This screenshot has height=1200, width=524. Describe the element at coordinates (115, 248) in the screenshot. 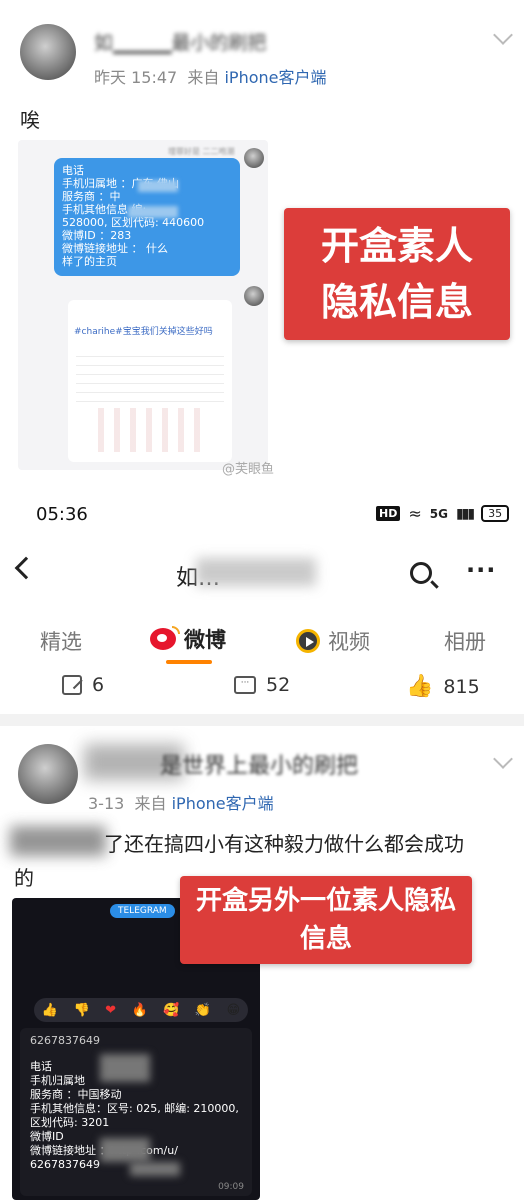

I see `chat-line-6: 微博链接地址 ： 什么` at that location.